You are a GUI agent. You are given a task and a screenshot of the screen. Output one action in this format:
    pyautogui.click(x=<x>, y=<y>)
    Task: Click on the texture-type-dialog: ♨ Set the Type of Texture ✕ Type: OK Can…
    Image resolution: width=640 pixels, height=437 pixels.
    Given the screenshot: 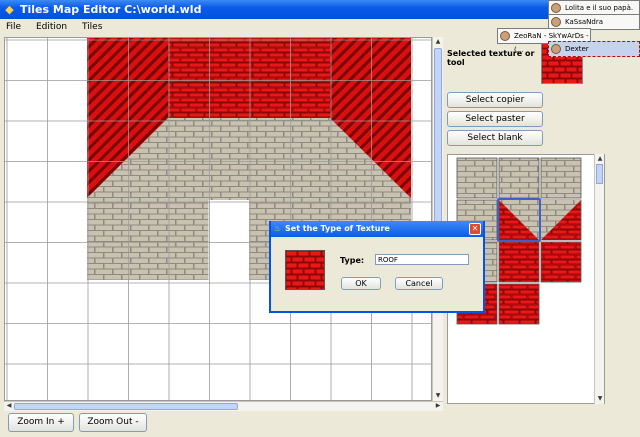 What is the action you would take?
    pyautogui.click(x=377, y=267)
    